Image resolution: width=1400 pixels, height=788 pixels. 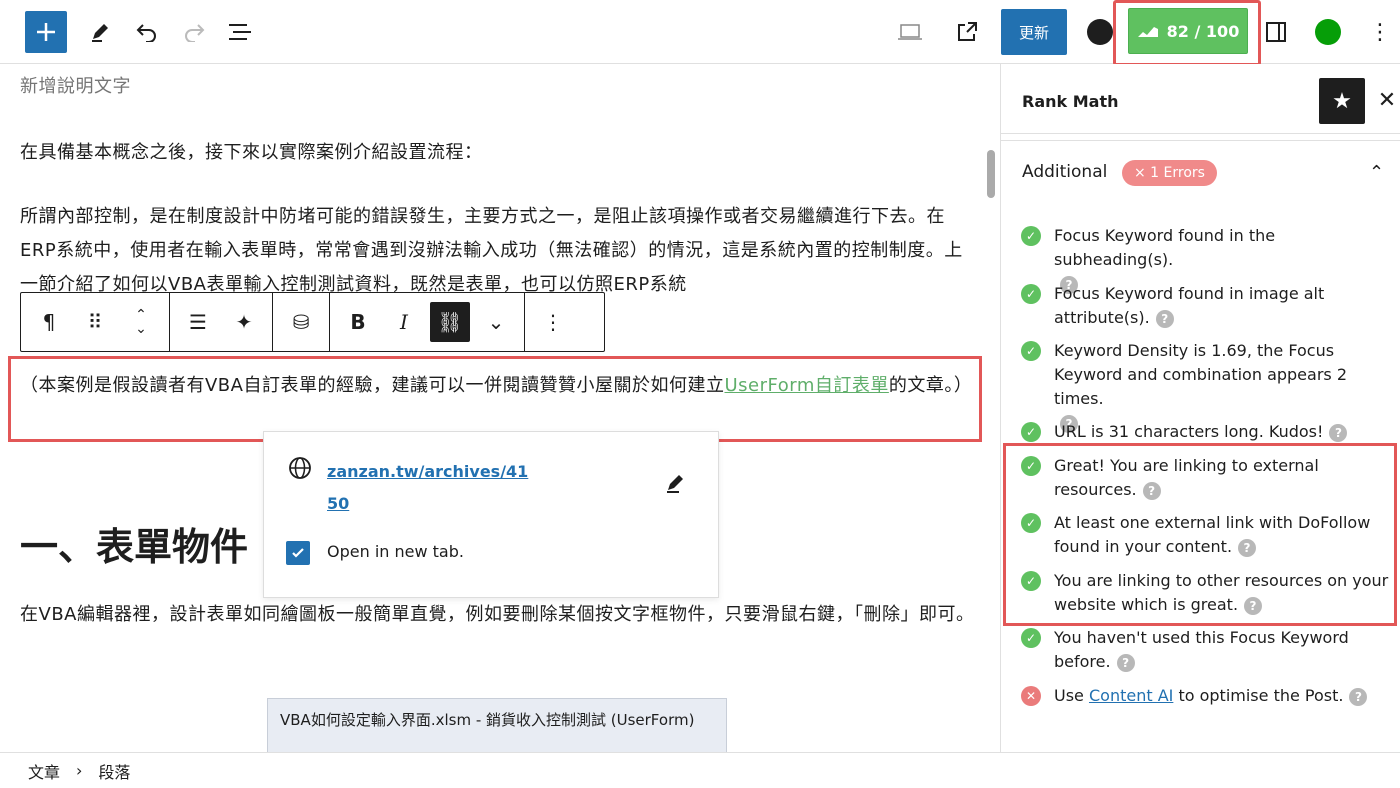 I want to click on undo-button, so click(x=147, y=32).